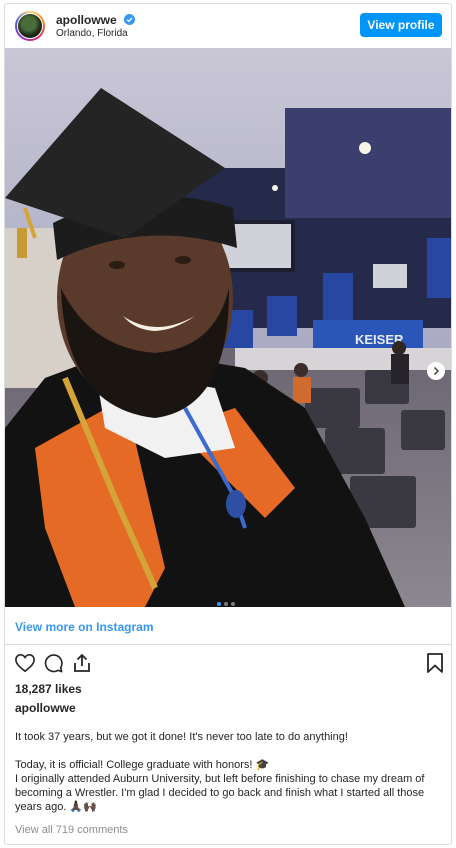 The width and height of the screenshot is (456, 848). I want to click on likes-count: 18,287 likes, so click(48, 689).